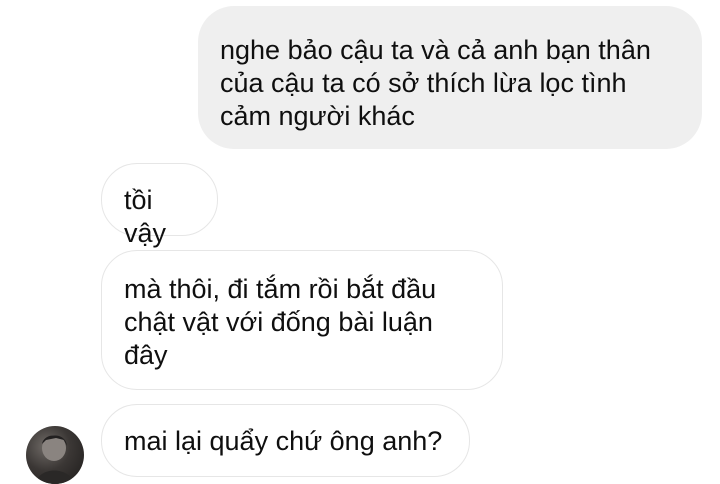 The width and height of the screenshot is (720, 484). Describe the element at coordinates (55, 459) in the screenshot. I see `avatar-photo` at that location.